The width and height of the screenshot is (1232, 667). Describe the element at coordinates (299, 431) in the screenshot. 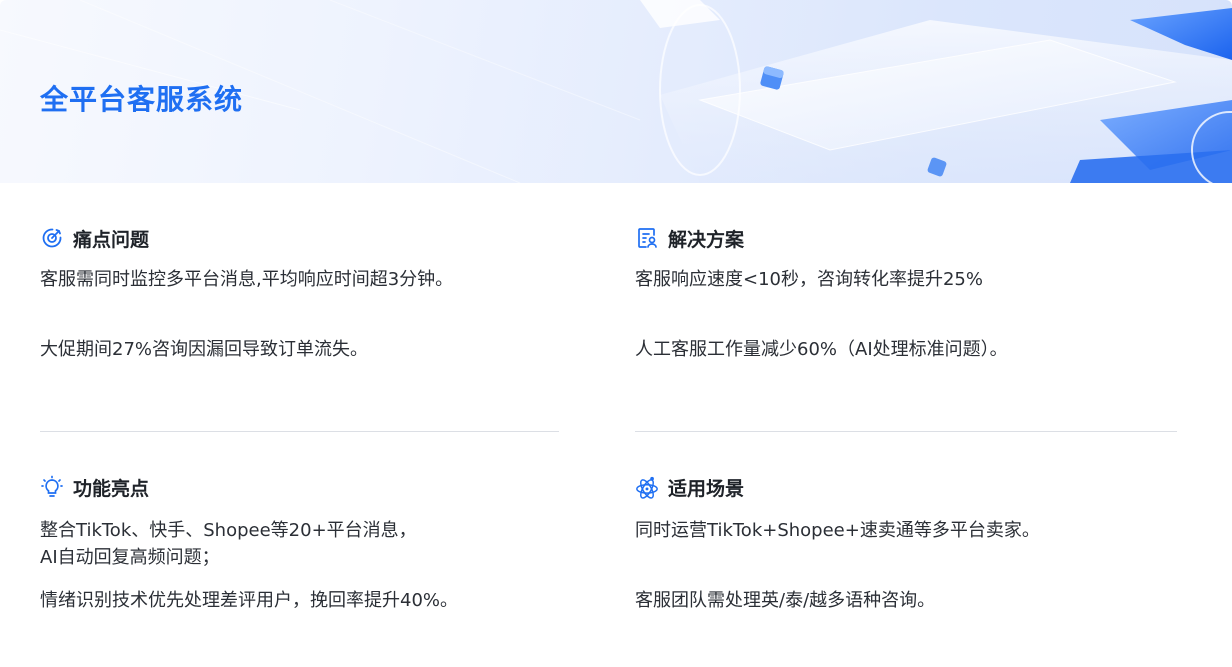

I see `divider-left` at that location.